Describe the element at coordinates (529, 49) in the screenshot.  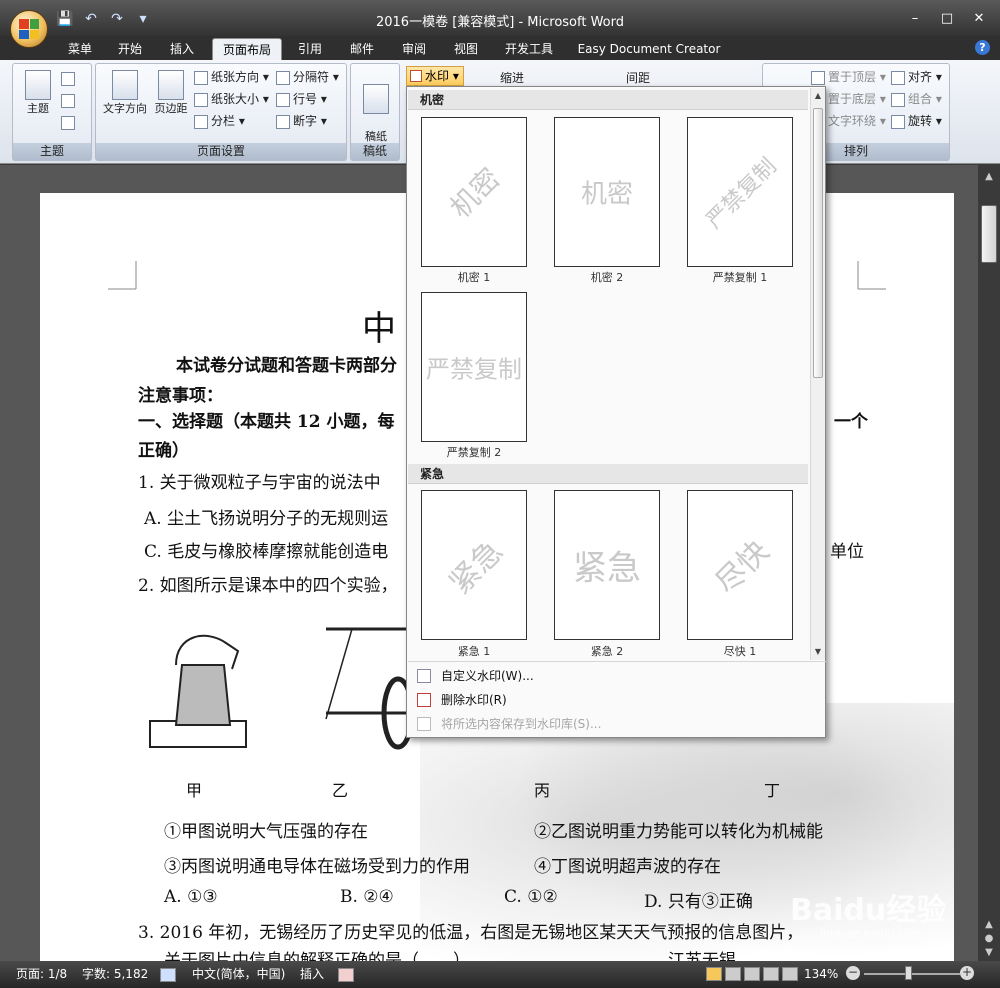
I see `tab-developer: 开发工具` at that location.